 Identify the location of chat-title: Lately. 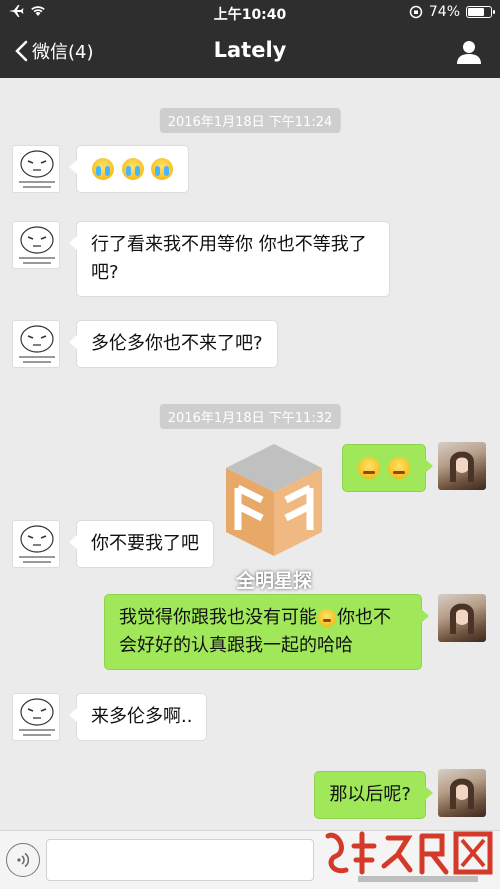
(250, 50).